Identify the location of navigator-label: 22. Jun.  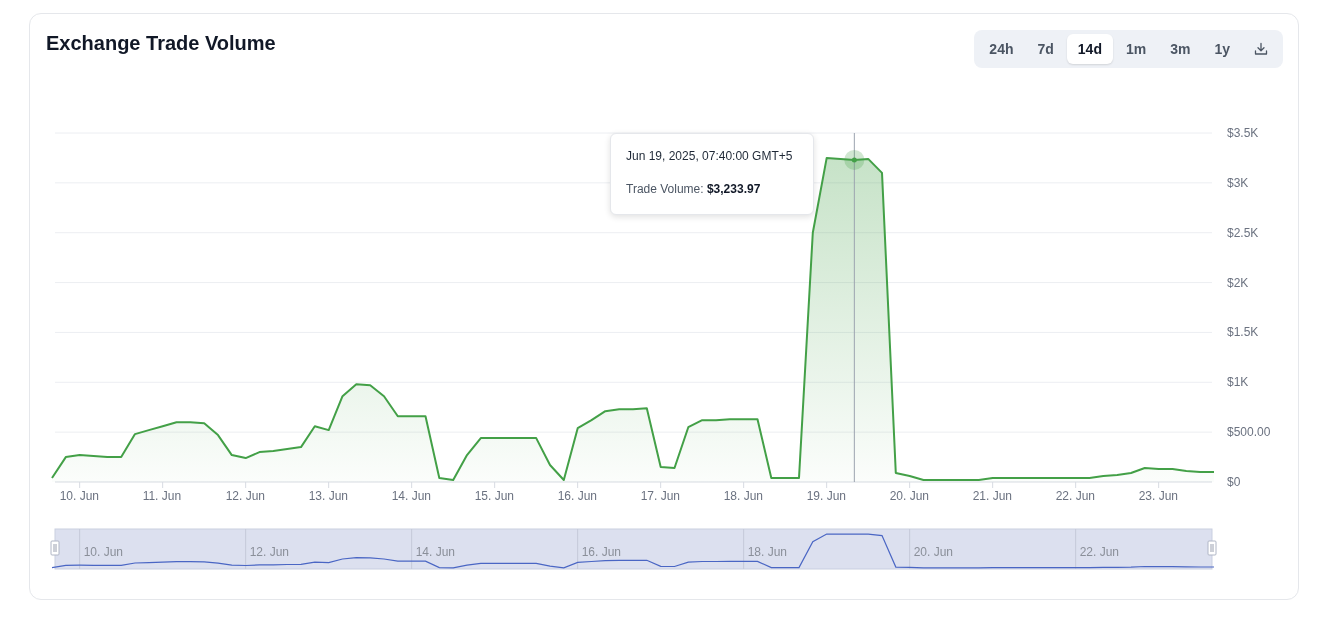
(1099, 552).